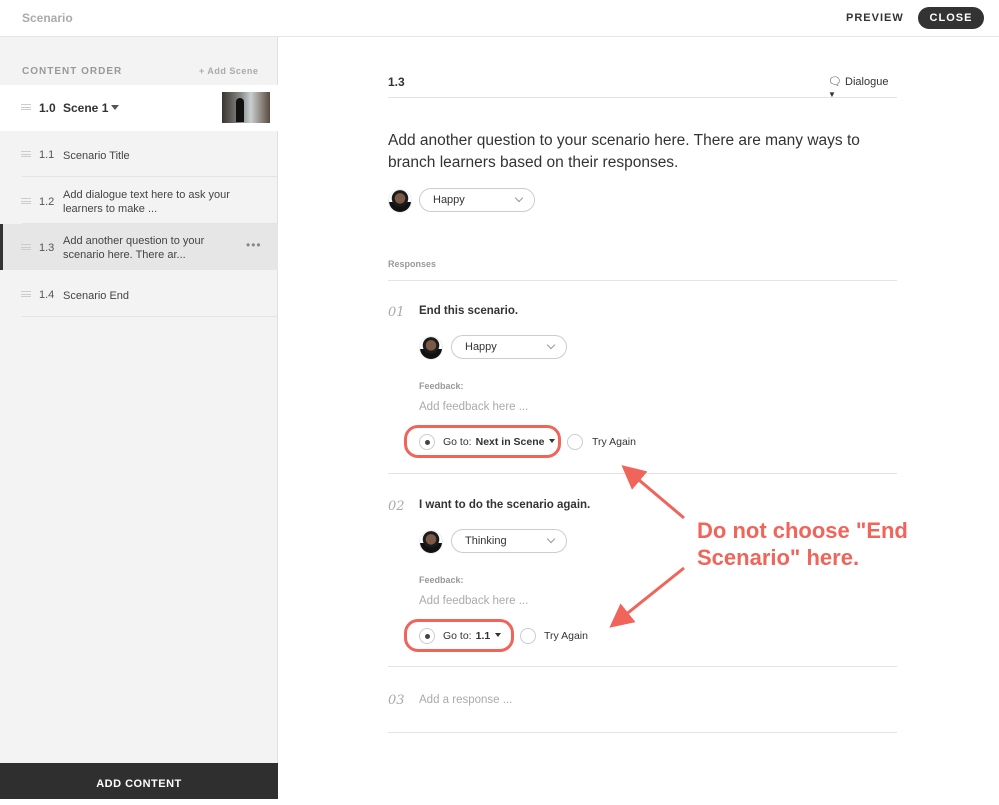 This screenshot has width=999, height=805. I want to click on annotation-arrows, so click(647, 546).